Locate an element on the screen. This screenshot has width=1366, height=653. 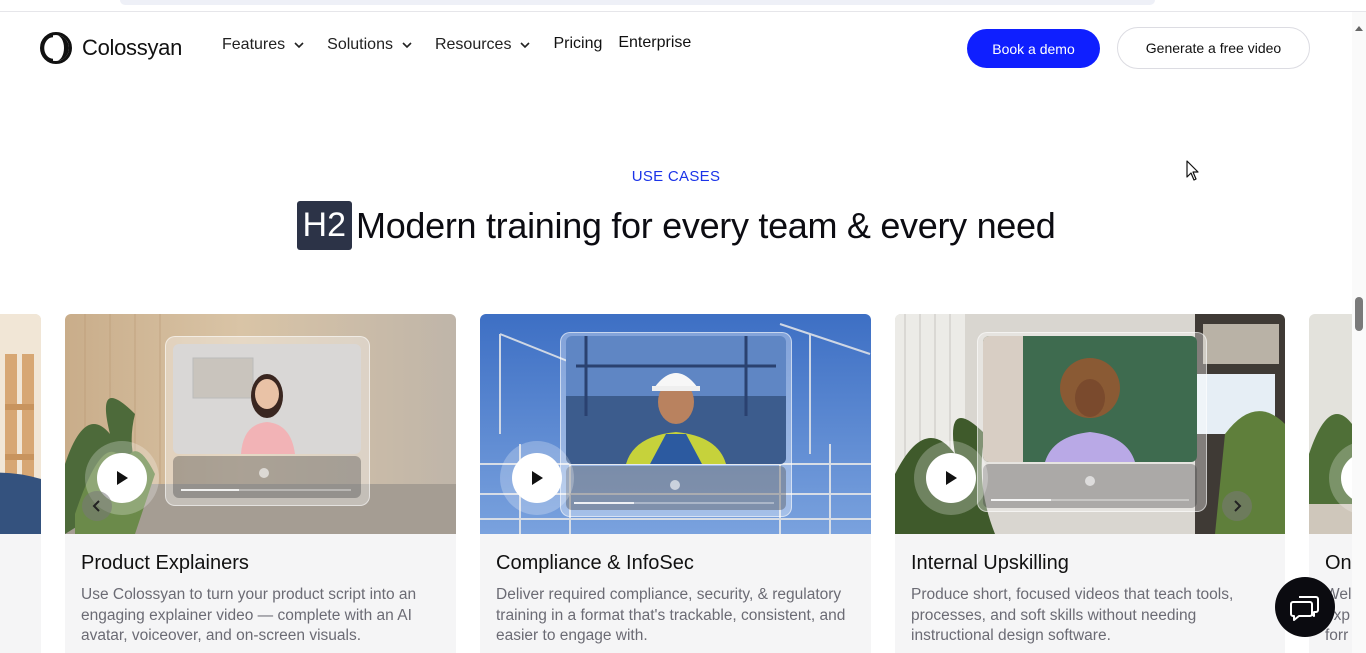
chevron-right-icon is located at coordinates (1238, 506).